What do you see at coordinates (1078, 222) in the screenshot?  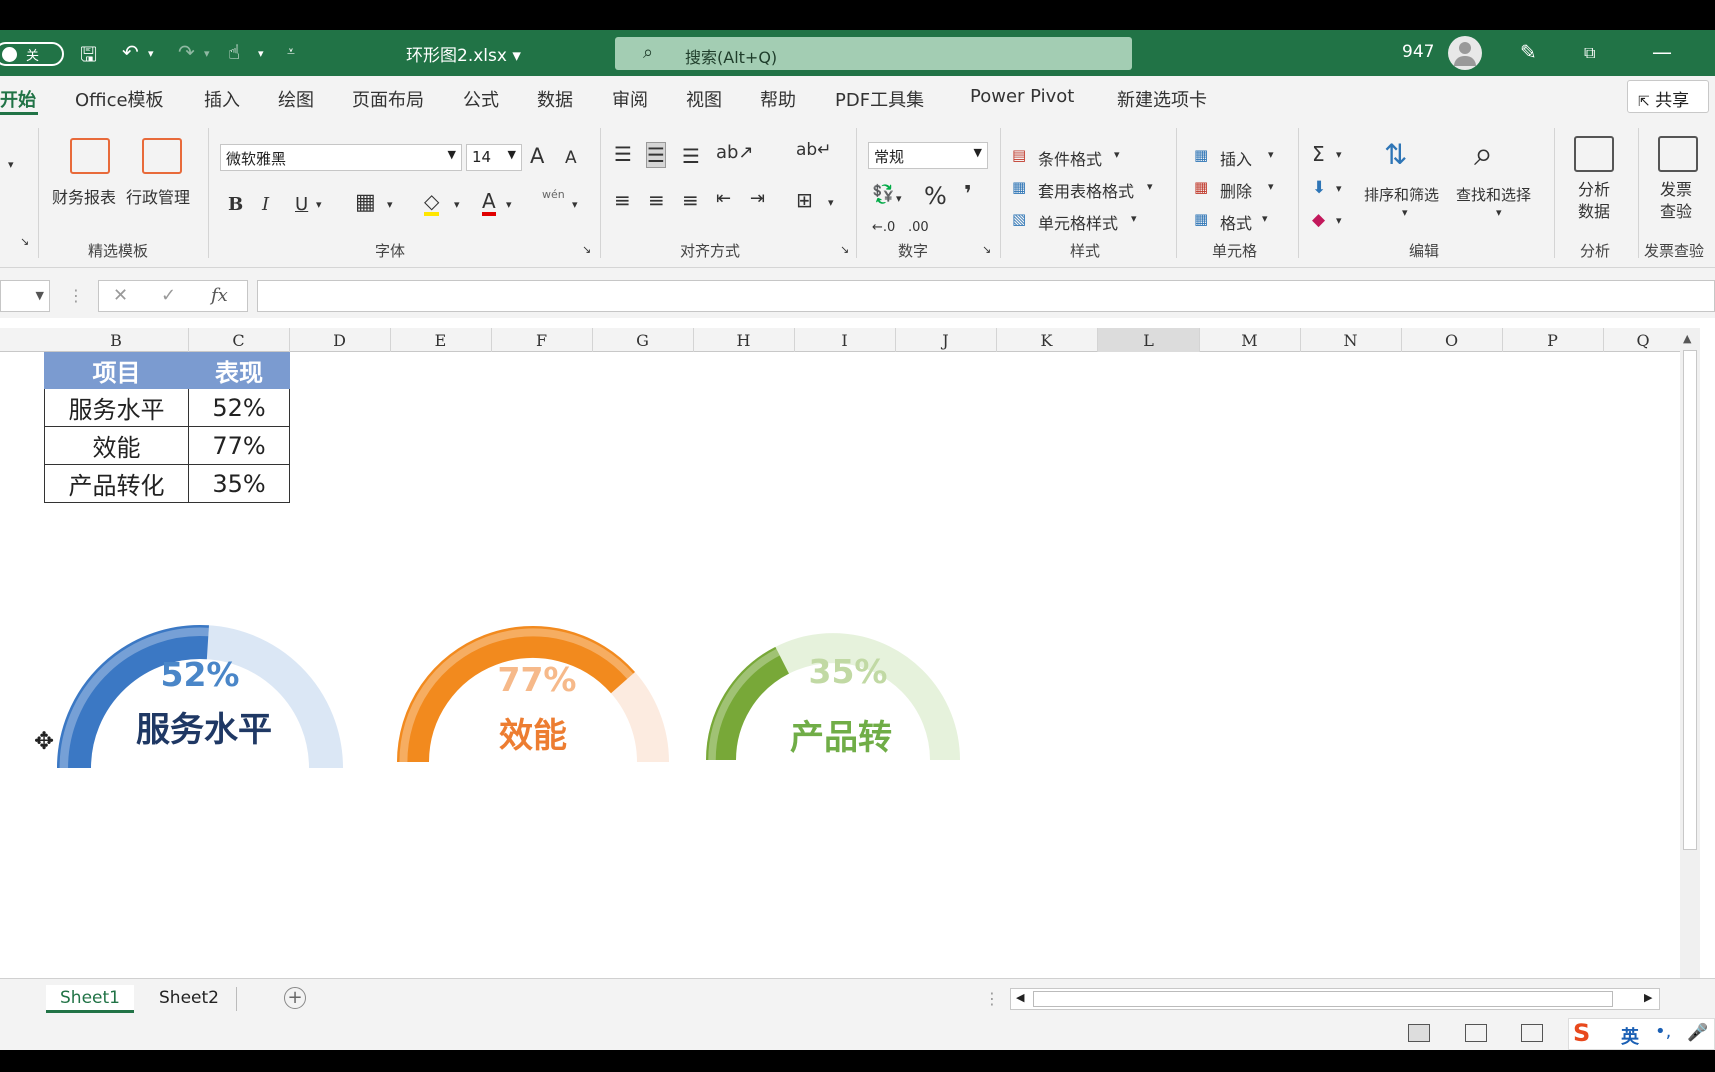 I see `cell-styles-button: 单元格样式` at bounding box center [1078, 222].